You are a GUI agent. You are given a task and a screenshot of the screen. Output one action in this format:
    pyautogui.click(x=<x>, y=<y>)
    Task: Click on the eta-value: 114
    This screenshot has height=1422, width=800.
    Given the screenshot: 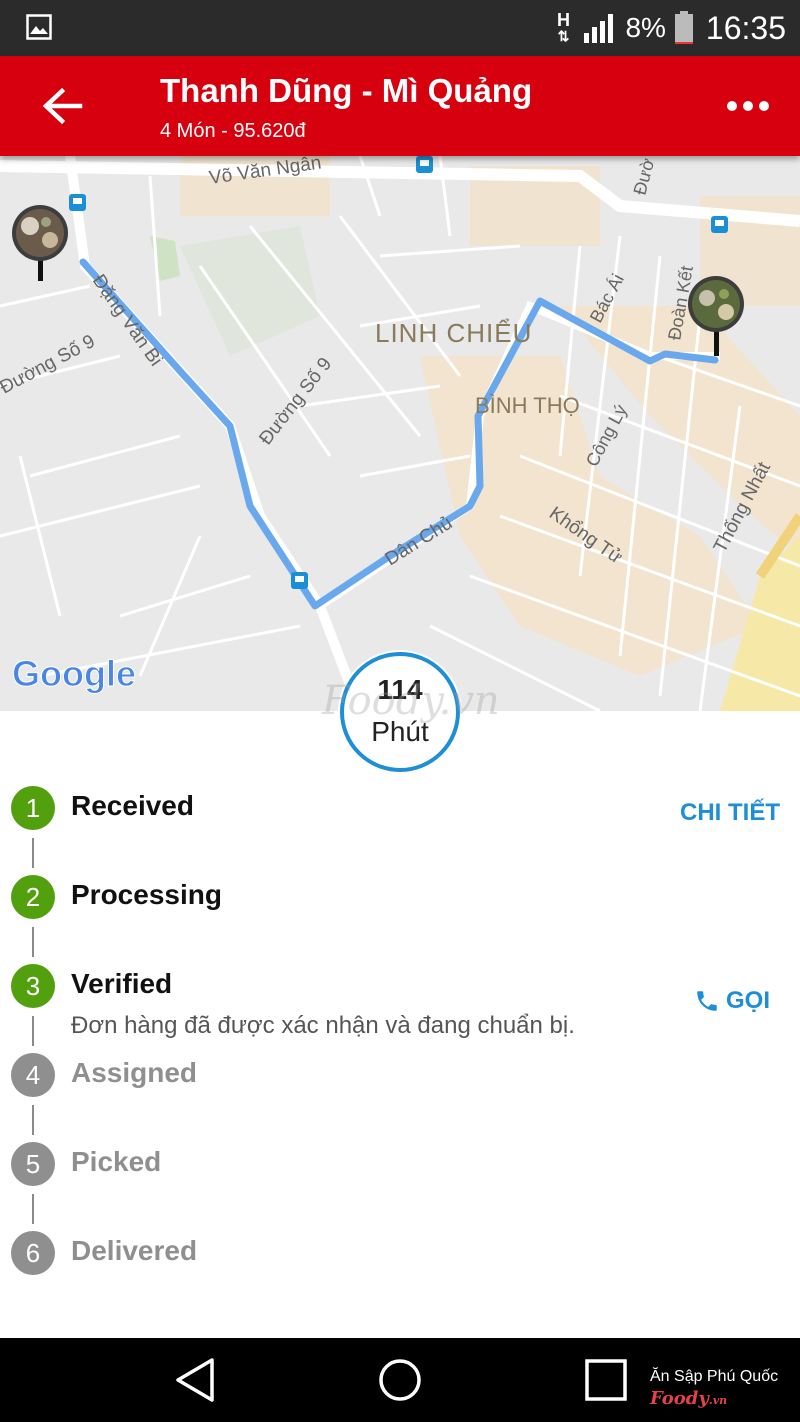 What is the action you would take?
    pyautogui.click(x=400, y=689)
    